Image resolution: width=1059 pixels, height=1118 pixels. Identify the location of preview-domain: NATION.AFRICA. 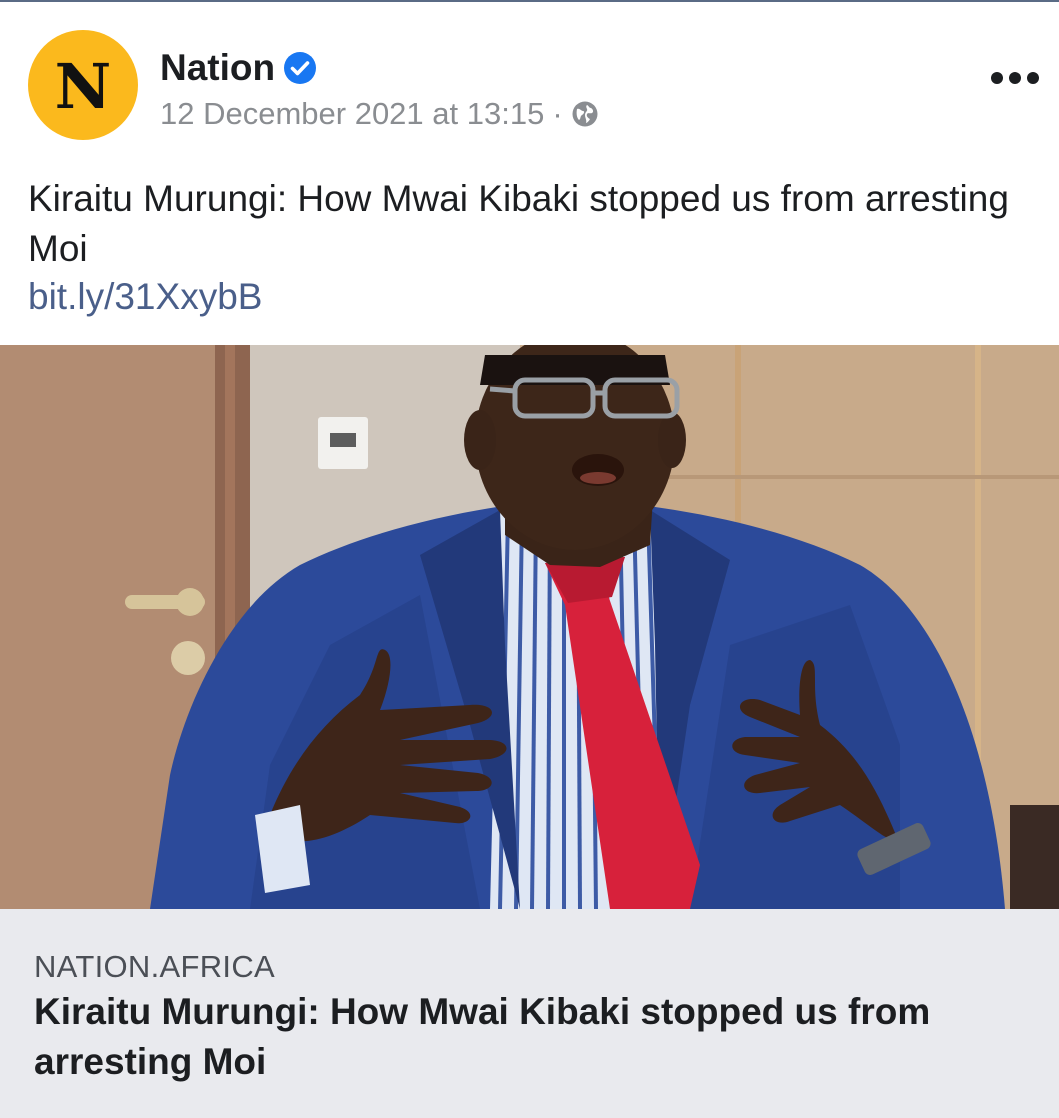
(155, 966).